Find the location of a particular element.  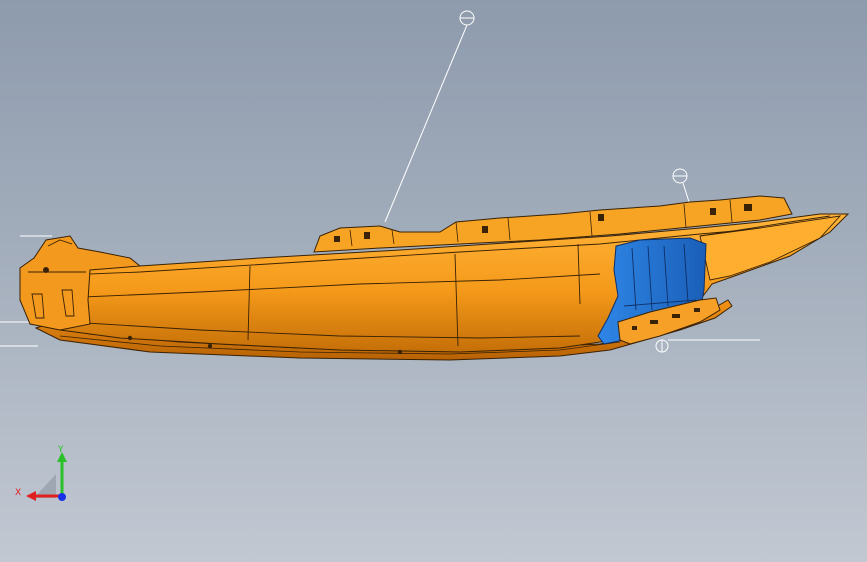

annotation-symbol-bottom is located at coordinates (662, 346).